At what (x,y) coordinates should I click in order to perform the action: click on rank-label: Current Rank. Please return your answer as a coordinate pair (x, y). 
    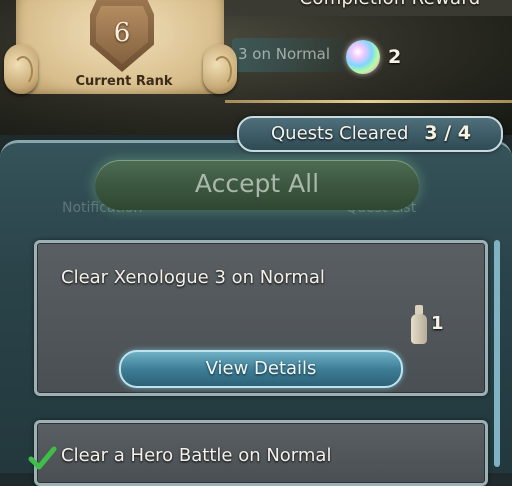
    Looking at the image, I should click on (124, 81).